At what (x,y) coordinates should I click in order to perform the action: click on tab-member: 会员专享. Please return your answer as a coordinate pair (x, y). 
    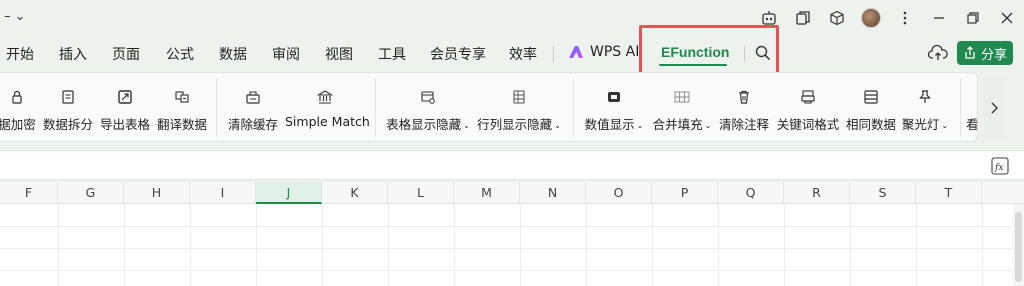
    Looking at the image, I should click on (458, 54).